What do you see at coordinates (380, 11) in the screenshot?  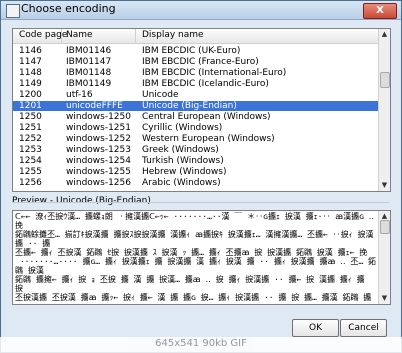 I see `close-button: X` at bounding box center [380, 11].